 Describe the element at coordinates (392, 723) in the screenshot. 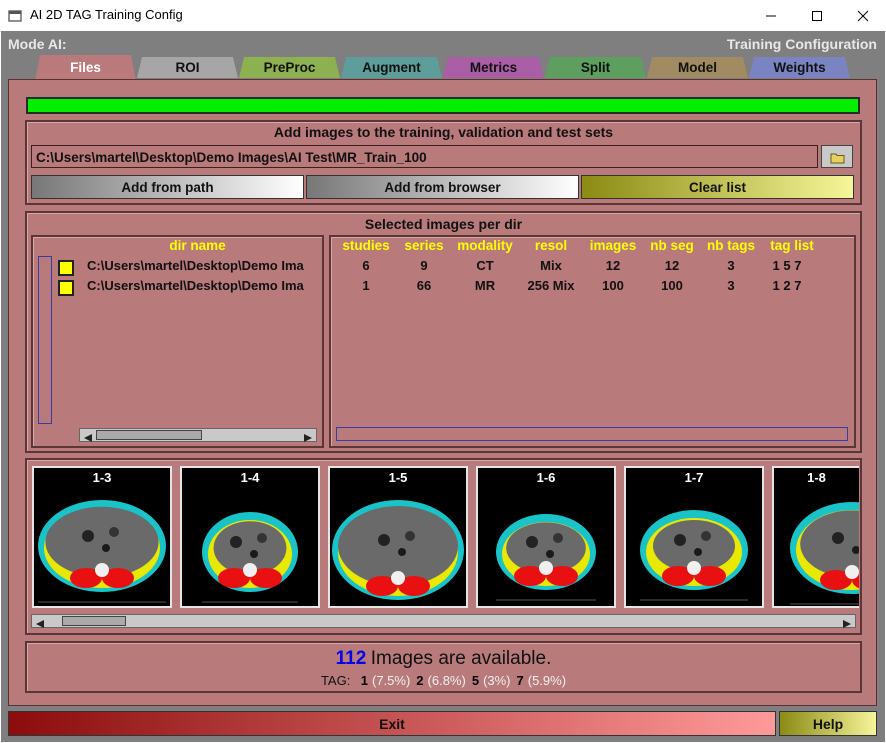

I see `exit-button: Exit` at that location.